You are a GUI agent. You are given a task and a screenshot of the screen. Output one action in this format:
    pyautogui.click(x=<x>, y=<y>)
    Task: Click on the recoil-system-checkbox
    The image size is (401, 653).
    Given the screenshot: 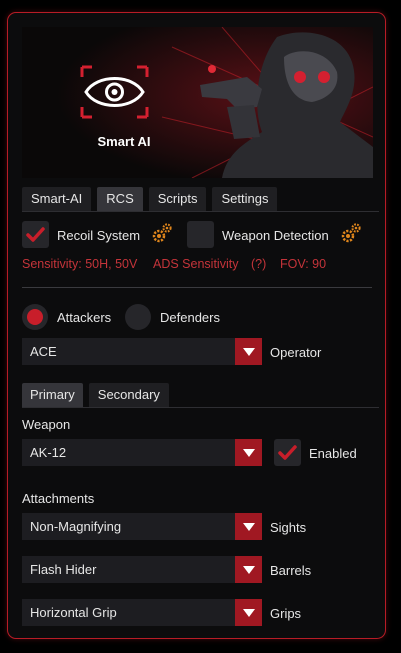 What is the action you would take?
    pyautogui.click(x=35, y=234)
    